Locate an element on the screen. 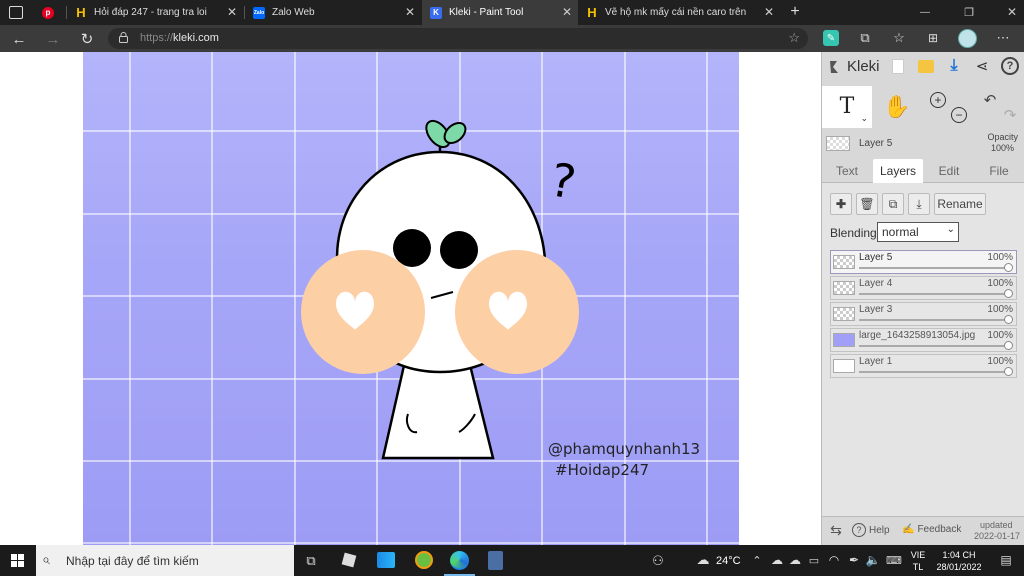 The height and width of the screenshot is (576, 1024). start-icon is located at coordinates (17, 560).